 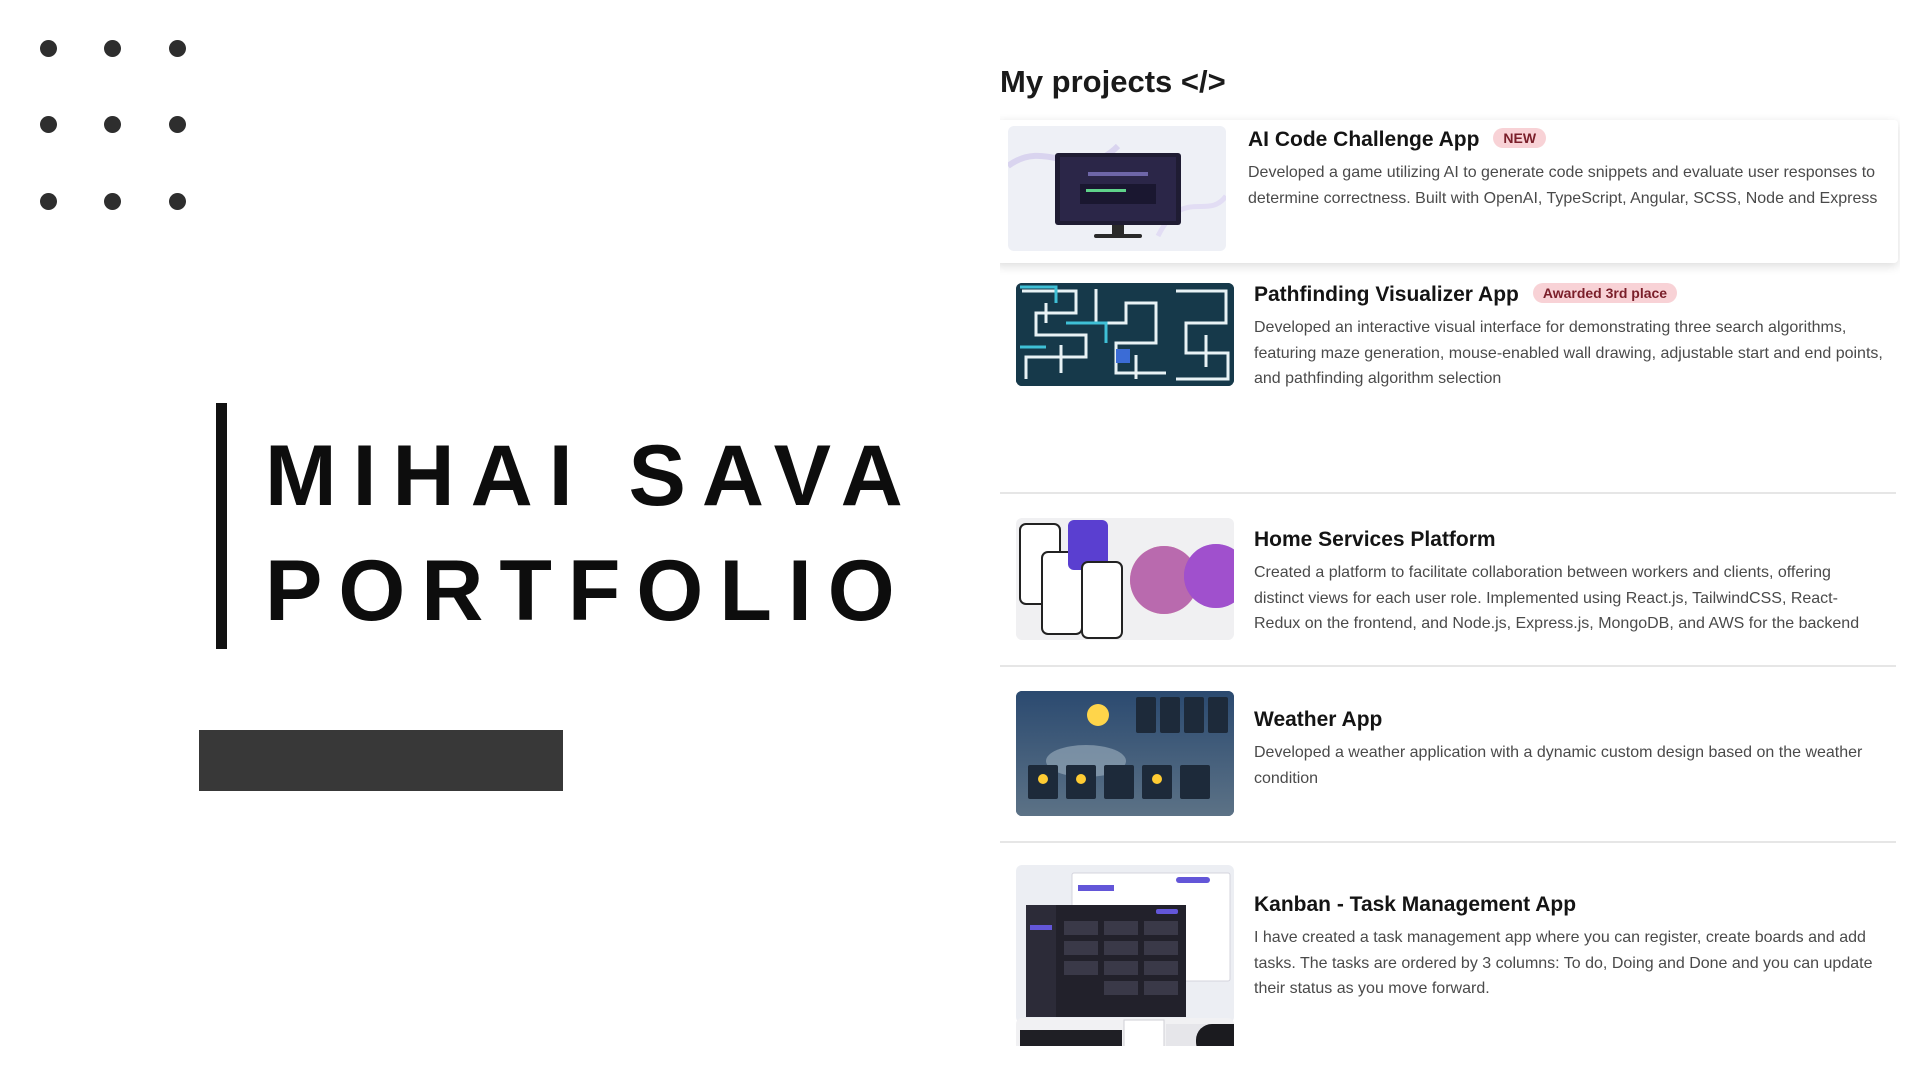 What do you see at coordinates (1125, 334) in the screenshot?
I see `maze-screenshot-icon` at bounding box center [1125, 334].